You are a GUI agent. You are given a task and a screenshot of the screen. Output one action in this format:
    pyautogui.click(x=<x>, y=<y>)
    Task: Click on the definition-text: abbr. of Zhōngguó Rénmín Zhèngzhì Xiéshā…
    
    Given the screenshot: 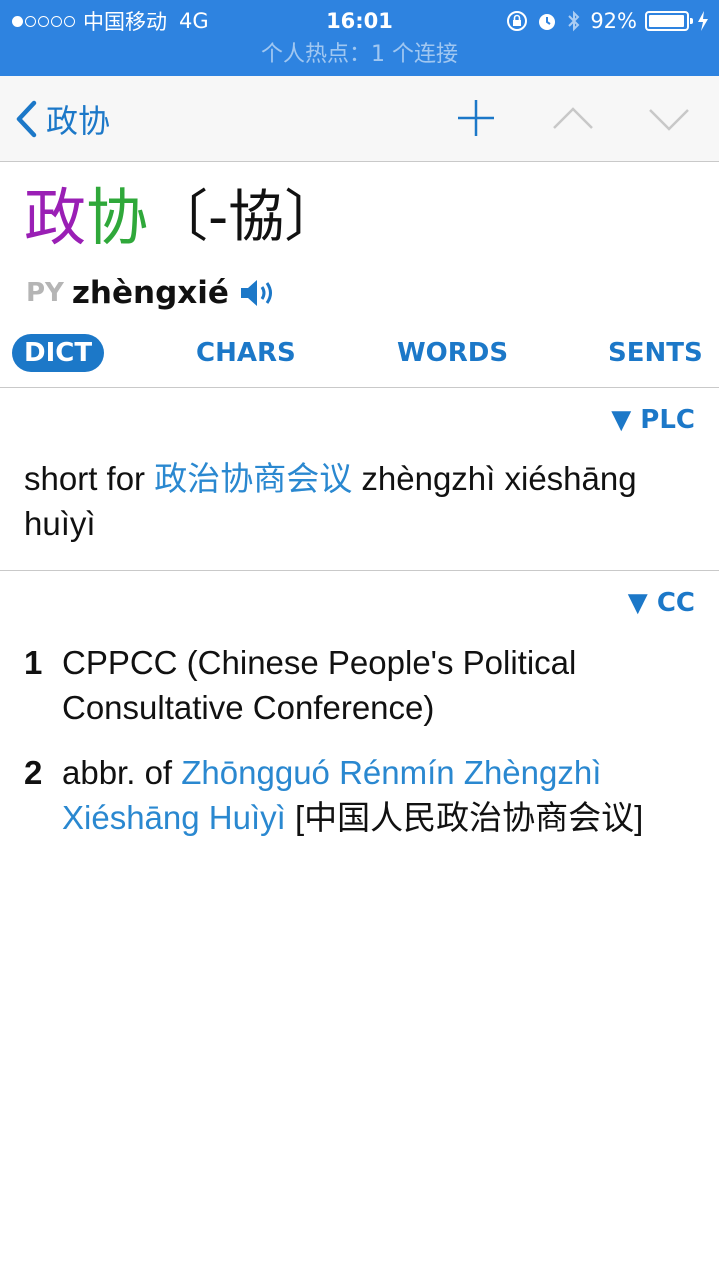 What is the action you would take?
    pyautogui.click(x=378, y=795)
    